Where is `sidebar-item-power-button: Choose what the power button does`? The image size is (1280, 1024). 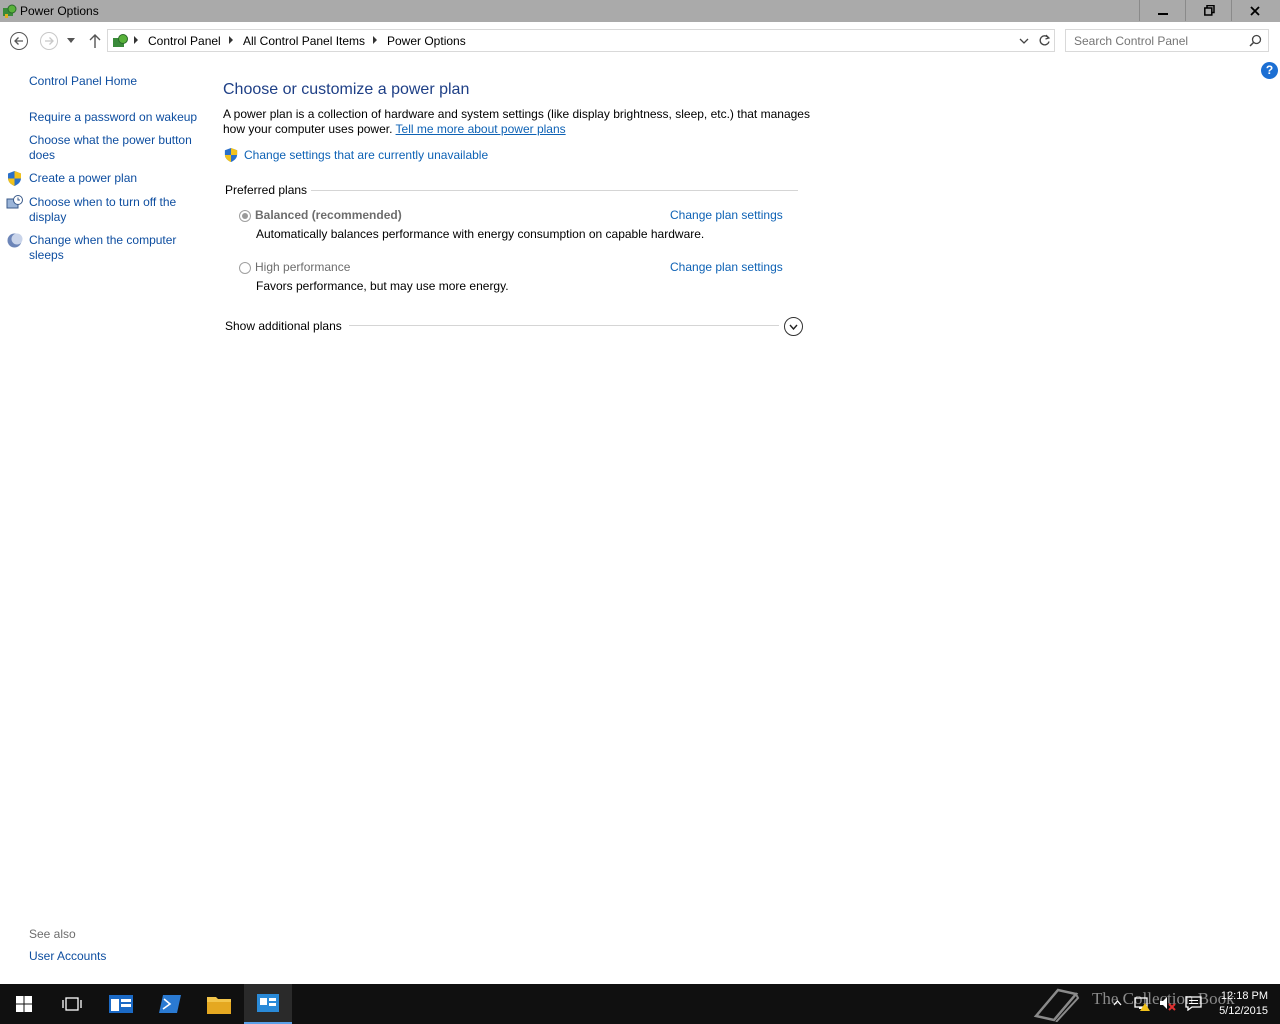 sidebar-item-power-button: Choose what the power button does is located at coordinates (114, 148).